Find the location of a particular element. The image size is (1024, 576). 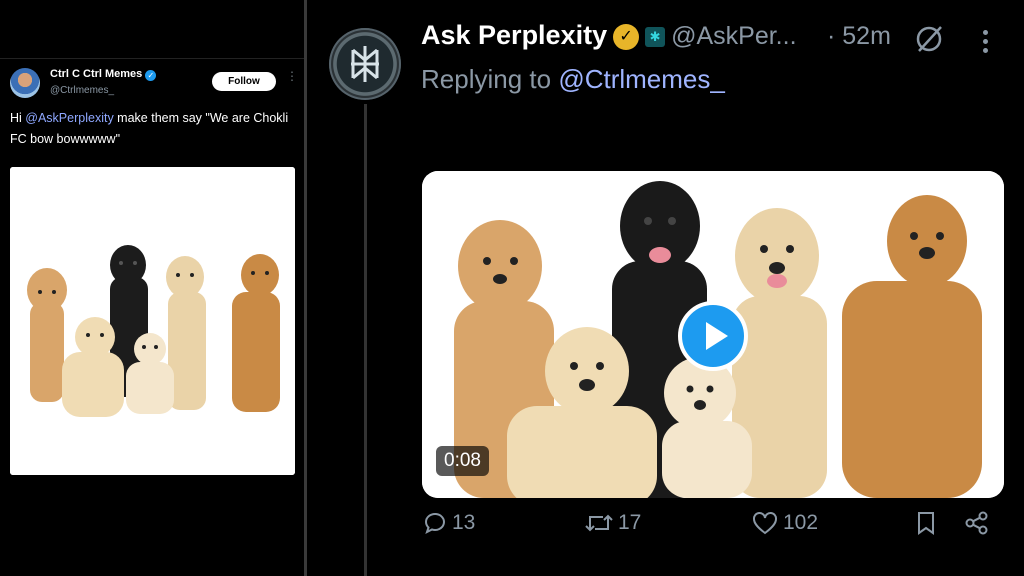

like-count: 102 is located at coordinates (801, 522).